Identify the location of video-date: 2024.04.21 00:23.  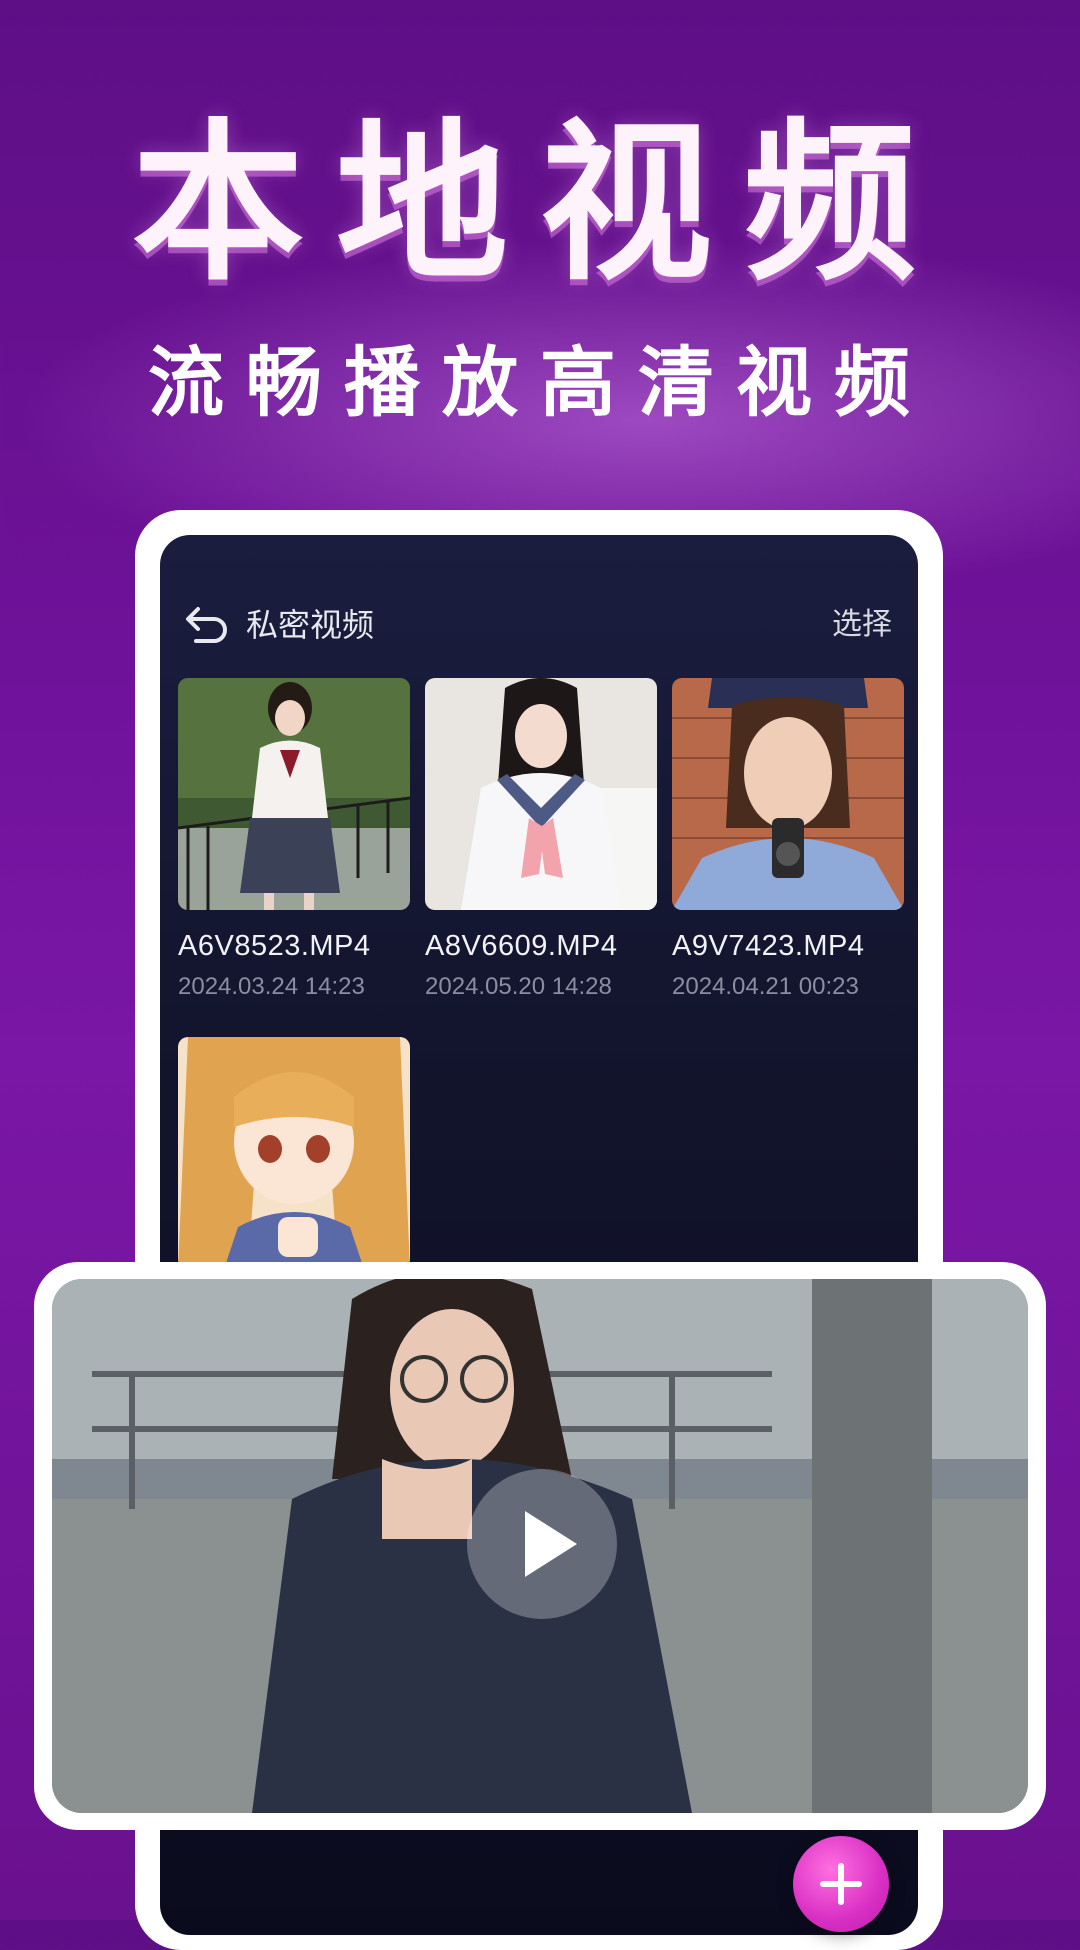
(765, 986).